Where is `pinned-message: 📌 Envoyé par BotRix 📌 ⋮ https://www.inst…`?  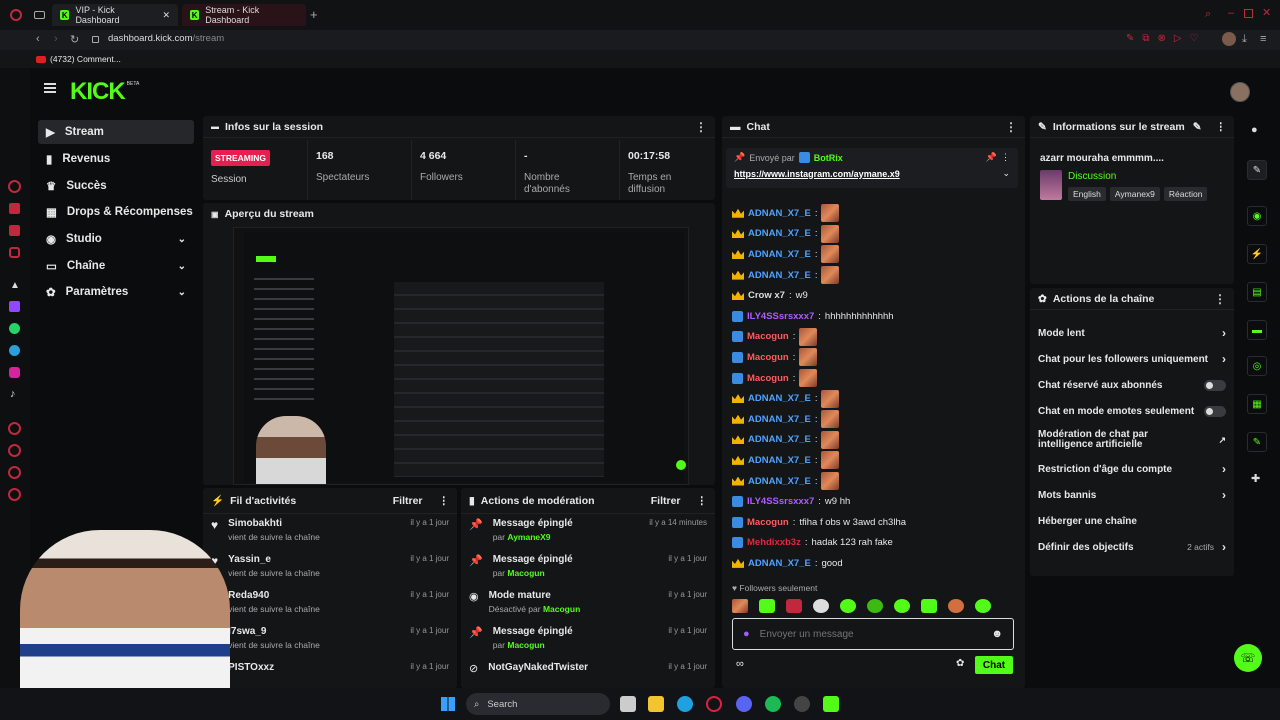
pinned-message: 📌 Envoyé par BotRix 📌 ⋮ https://www.inst… is located at coordinates (872, 168).